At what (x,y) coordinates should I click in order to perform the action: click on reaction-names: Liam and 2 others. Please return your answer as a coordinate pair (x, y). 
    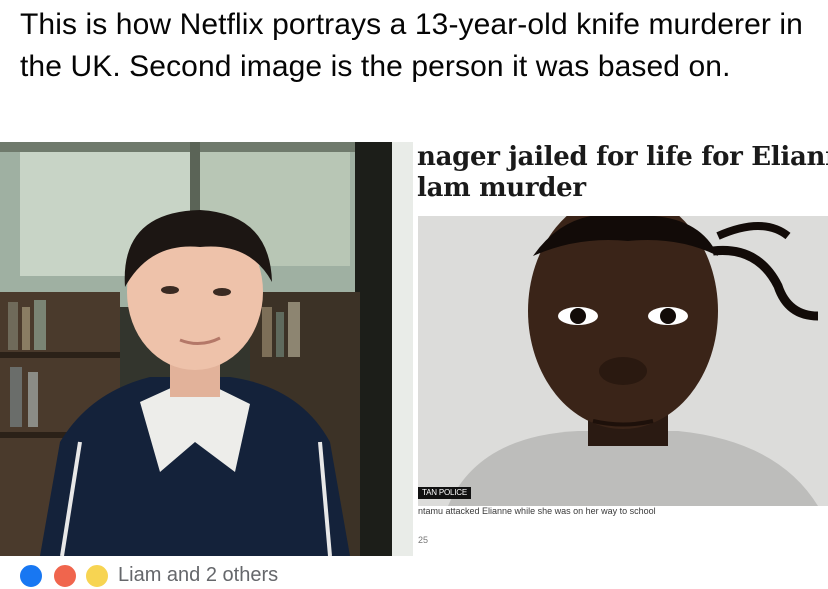
    Looking at the image, I should click on (198, 575).